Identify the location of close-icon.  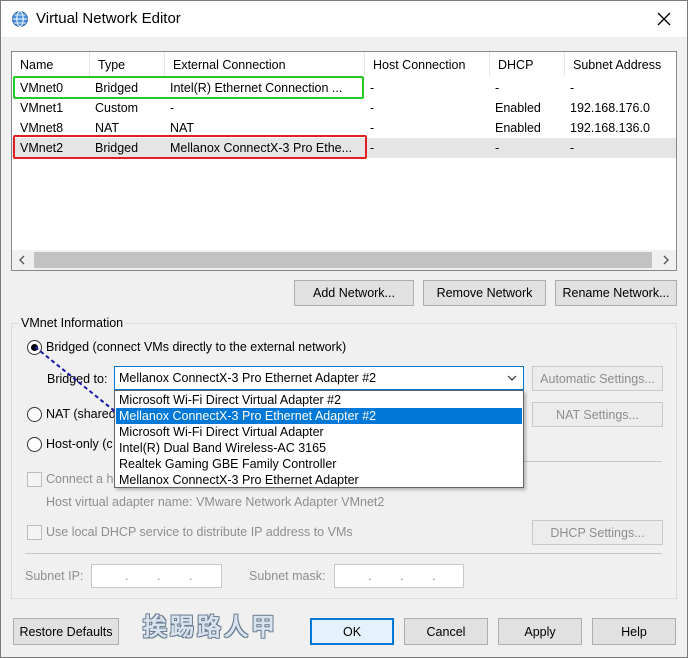
(664, 19).